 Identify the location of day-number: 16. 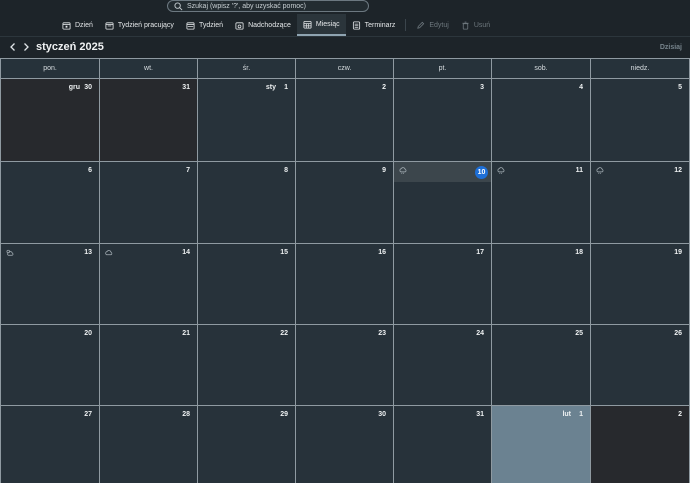
(382, 252).